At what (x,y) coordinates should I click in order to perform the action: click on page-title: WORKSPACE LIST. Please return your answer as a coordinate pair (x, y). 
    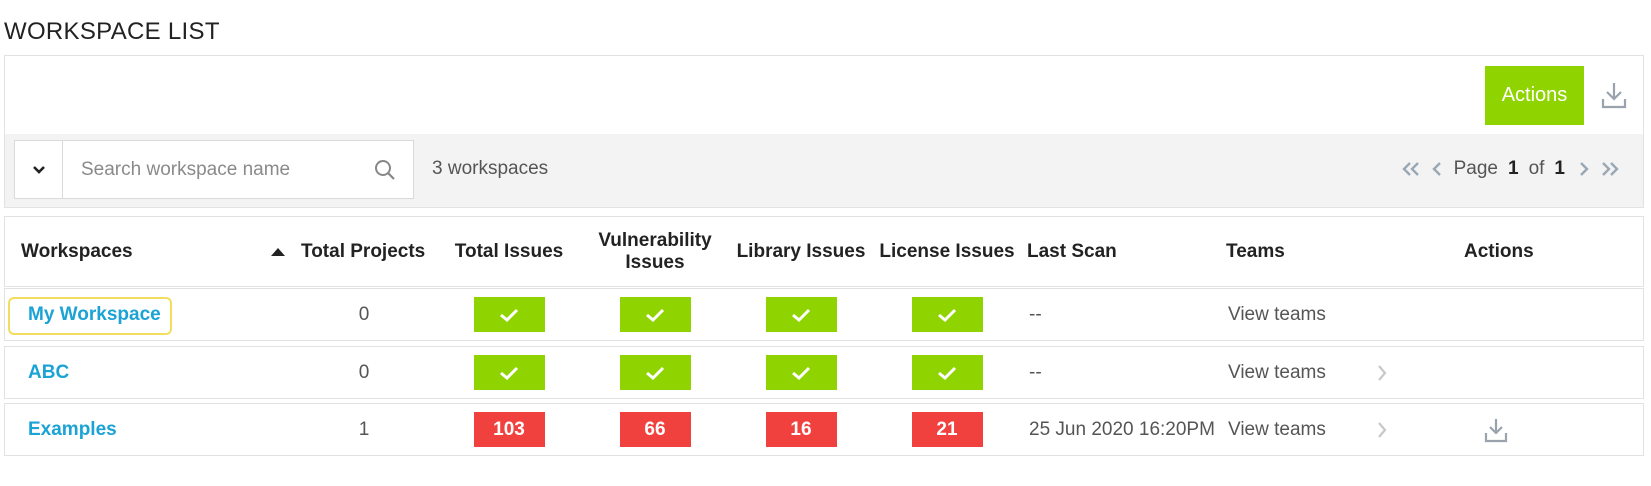
    Looking at the image, I should click on (112, 31).